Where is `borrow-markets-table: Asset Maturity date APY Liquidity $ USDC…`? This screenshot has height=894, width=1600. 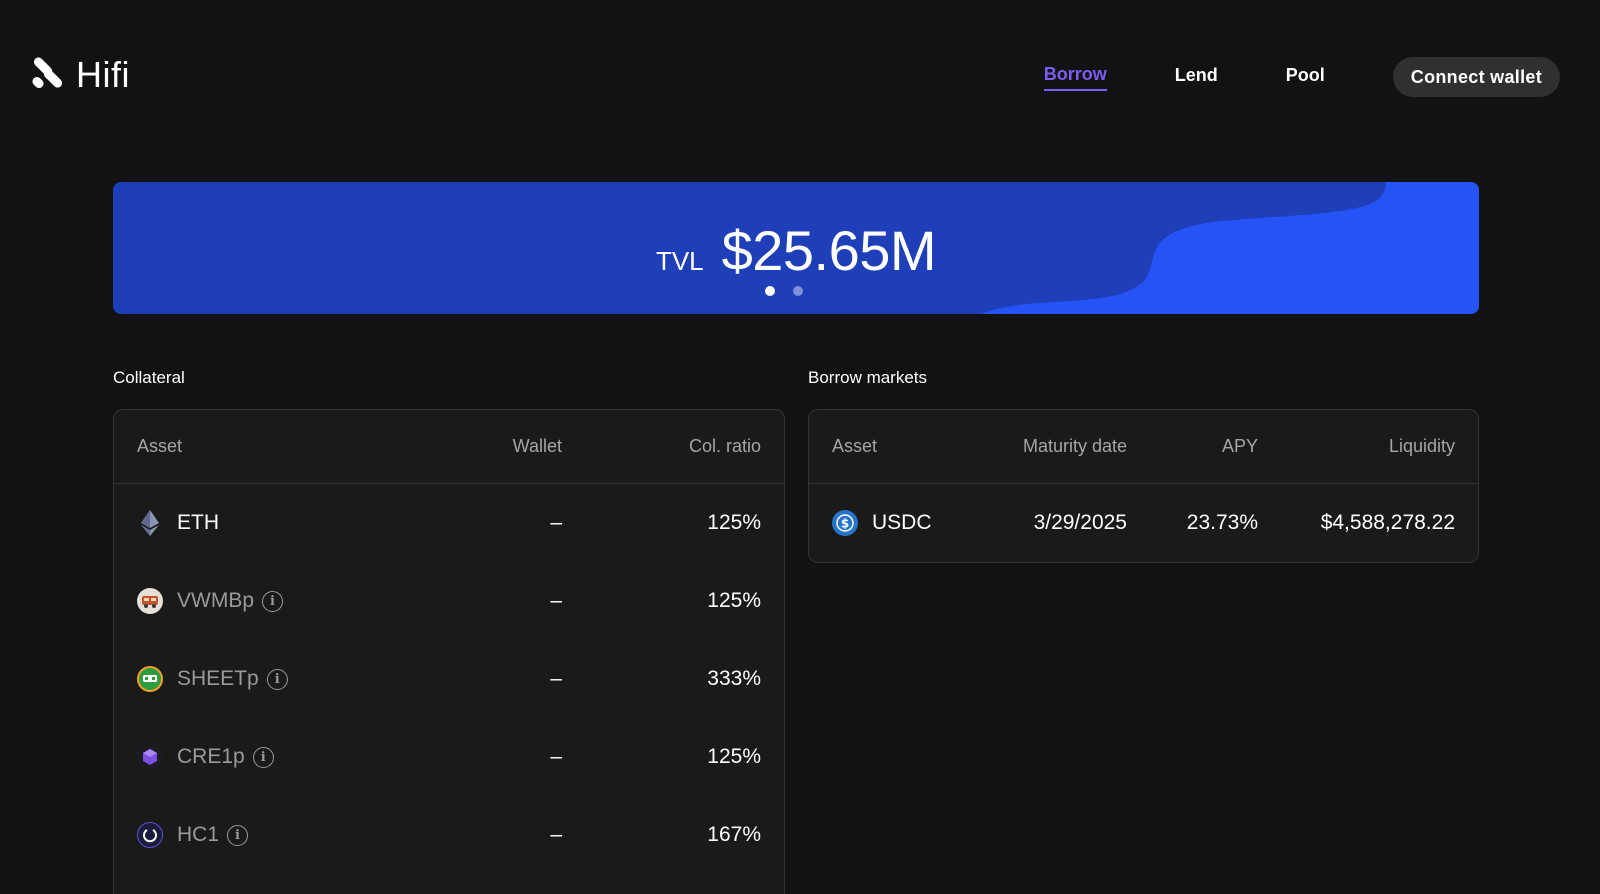 borrow-markets-table: Asset Maturity date APY Liquidity $ USDC… is located at coordinates (1143, 486).